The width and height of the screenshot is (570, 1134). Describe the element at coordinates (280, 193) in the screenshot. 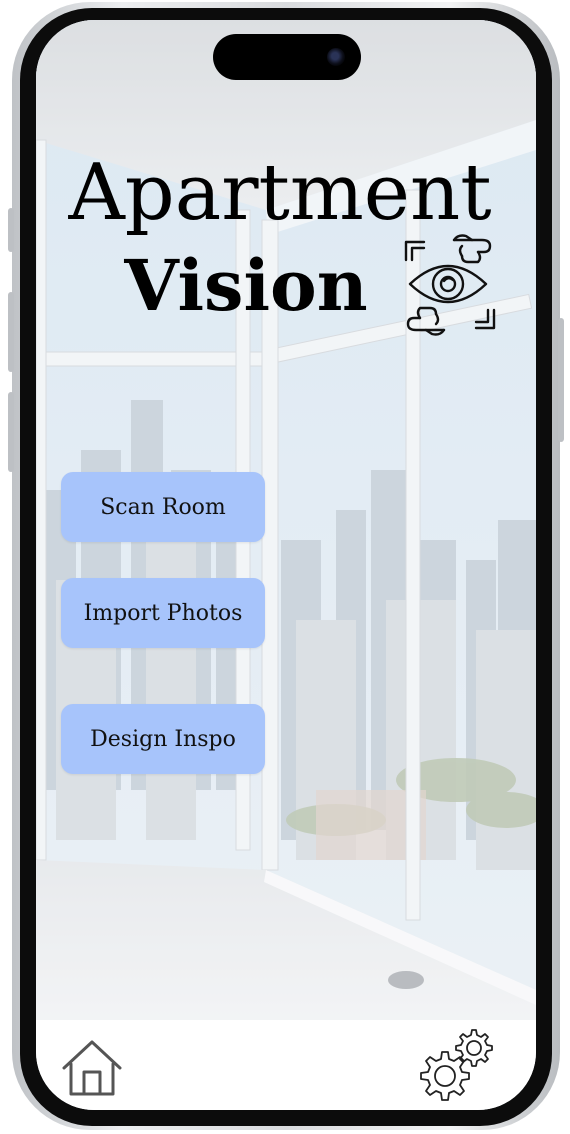

I see `app-title-line-1: Apartment` at that location.